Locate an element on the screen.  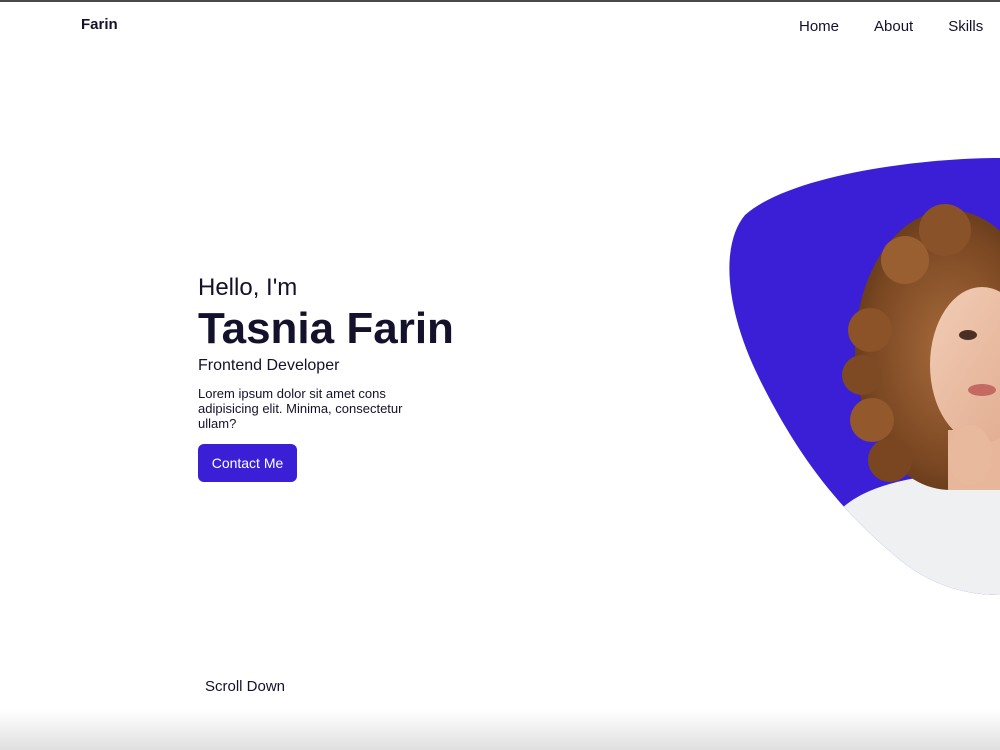
nav-link-skills: Skills is located at coordinates (965, 26).